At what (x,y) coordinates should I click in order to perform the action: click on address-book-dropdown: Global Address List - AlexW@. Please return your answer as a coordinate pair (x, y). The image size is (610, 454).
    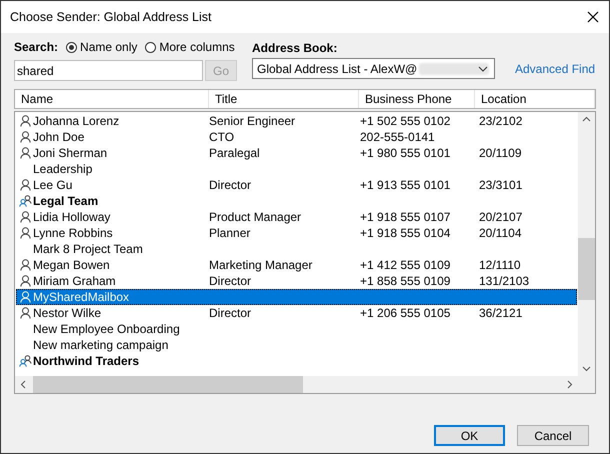
    Looking at the image, I should click on (373, 68).